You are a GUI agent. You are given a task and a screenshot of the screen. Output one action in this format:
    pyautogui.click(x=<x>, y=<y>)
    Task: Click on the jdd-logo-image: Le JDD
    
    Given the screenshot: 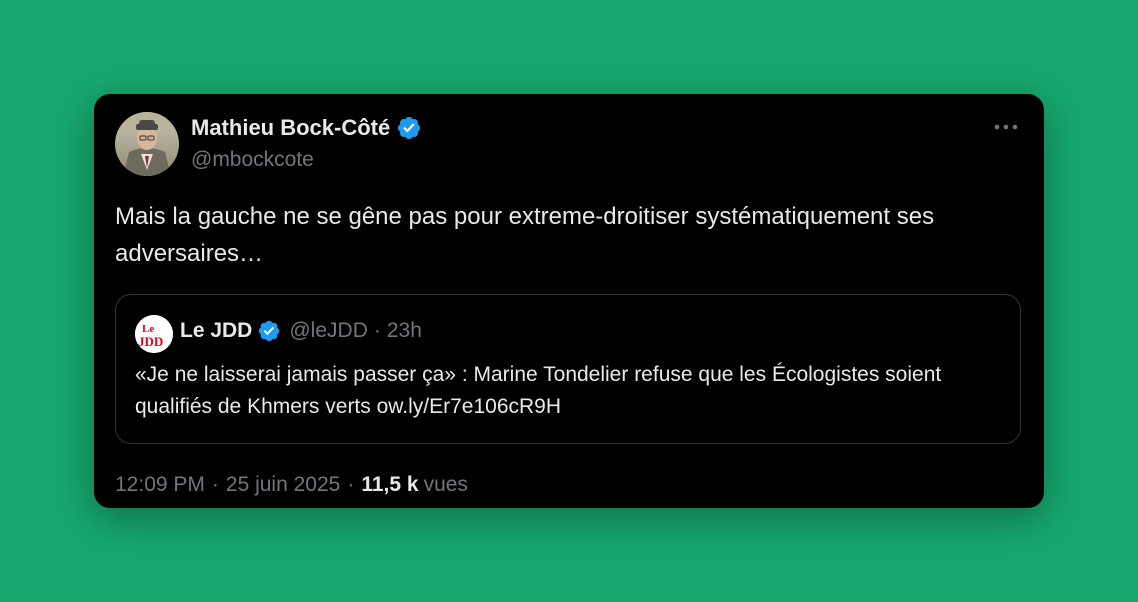 What is the action you would take?
    pyautogui.click(x=154, y=334)
    